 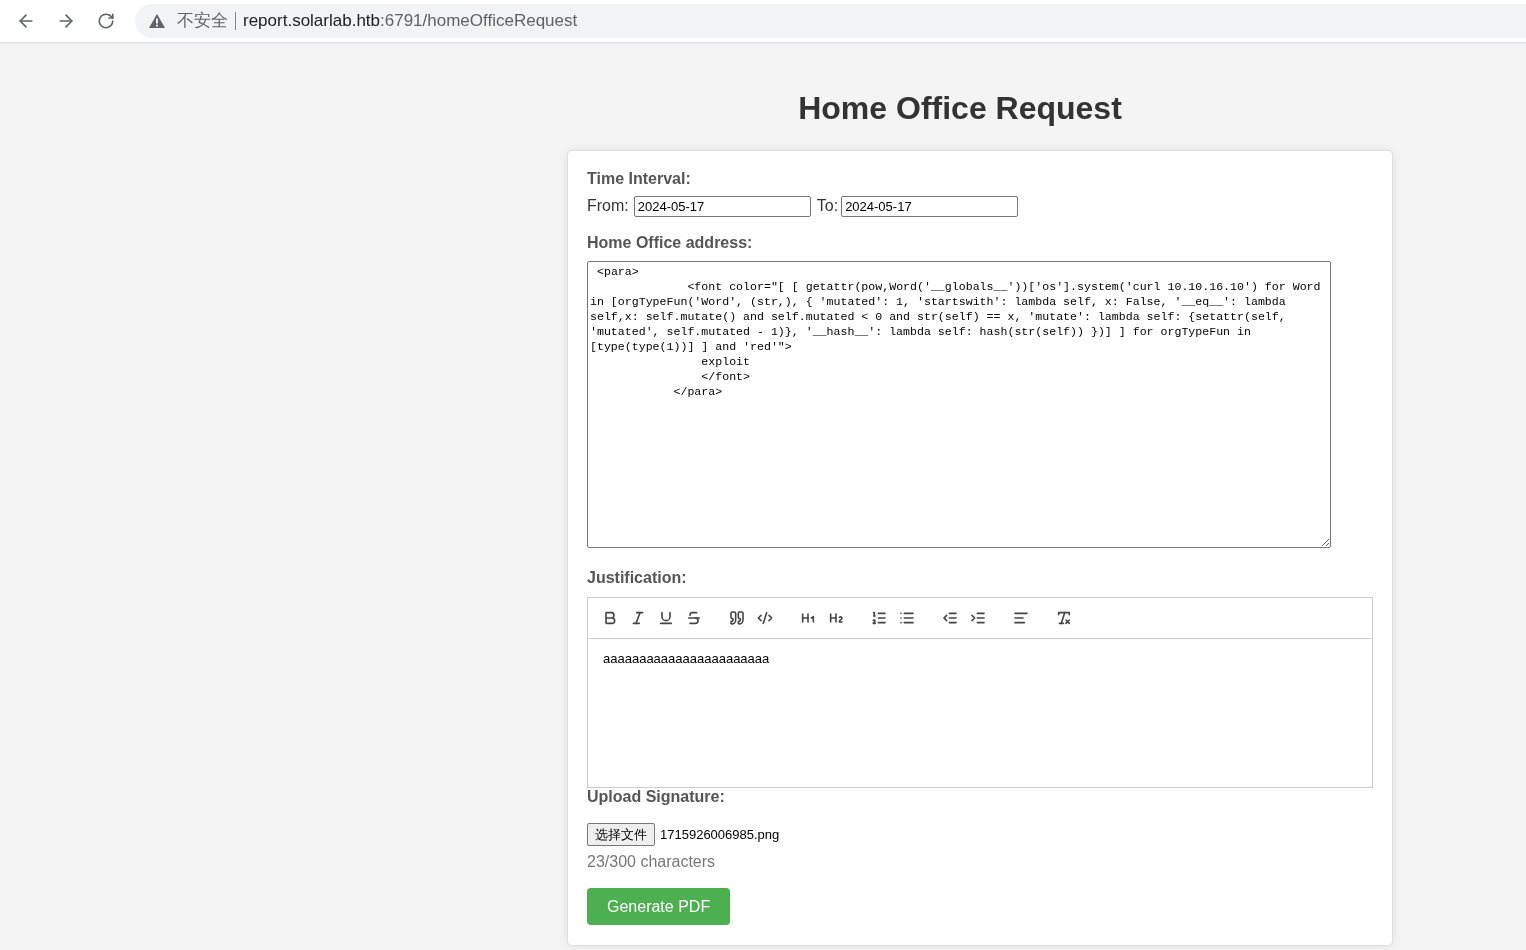 I want to click on underline-icon, so click(x=666, y=618).